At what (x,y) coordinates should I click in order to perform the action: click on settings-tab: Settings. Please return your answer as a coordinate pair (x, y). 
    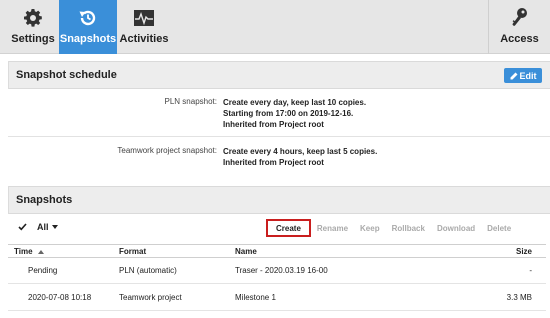
    Looking at the image, I should click on (33, 27).